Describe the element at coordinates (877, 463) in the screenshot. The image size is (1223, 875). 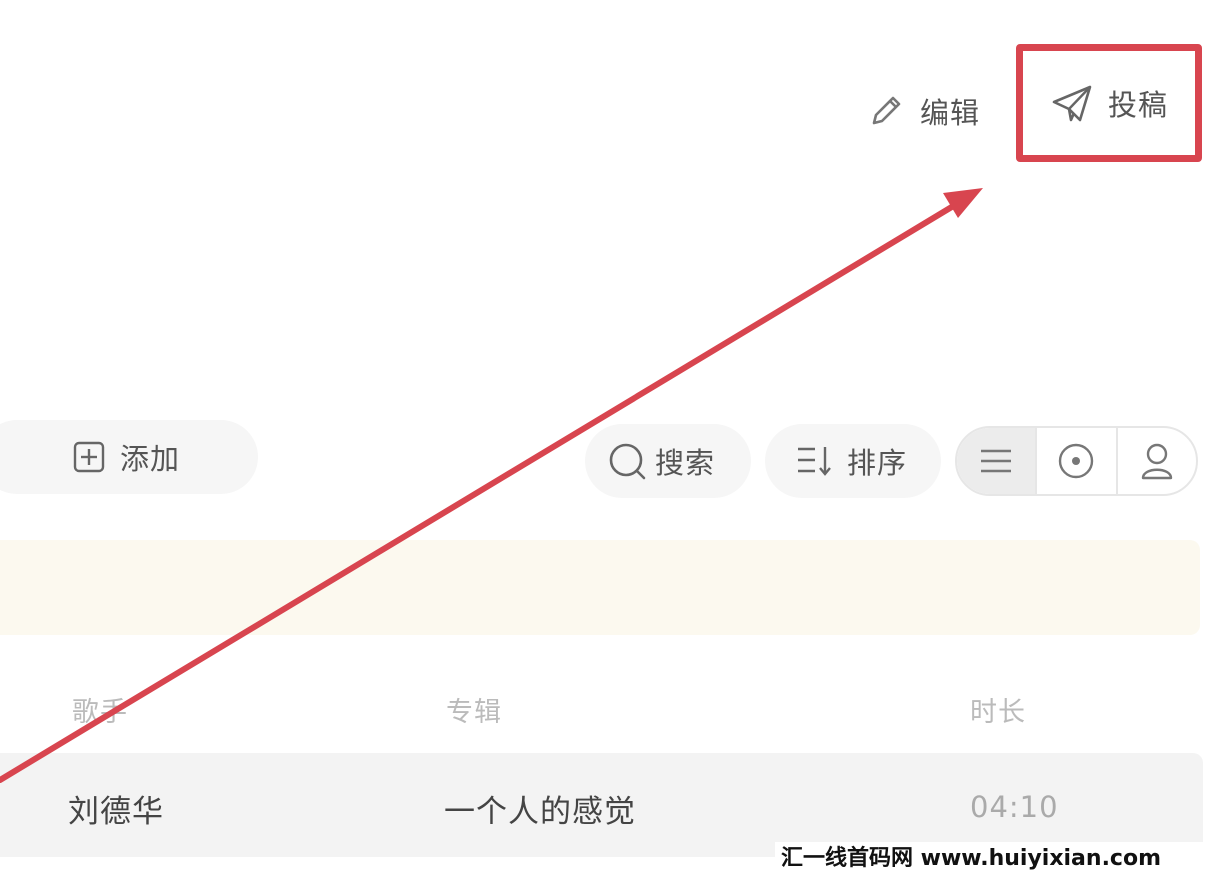
I see `sort-label: 排序` at that location.